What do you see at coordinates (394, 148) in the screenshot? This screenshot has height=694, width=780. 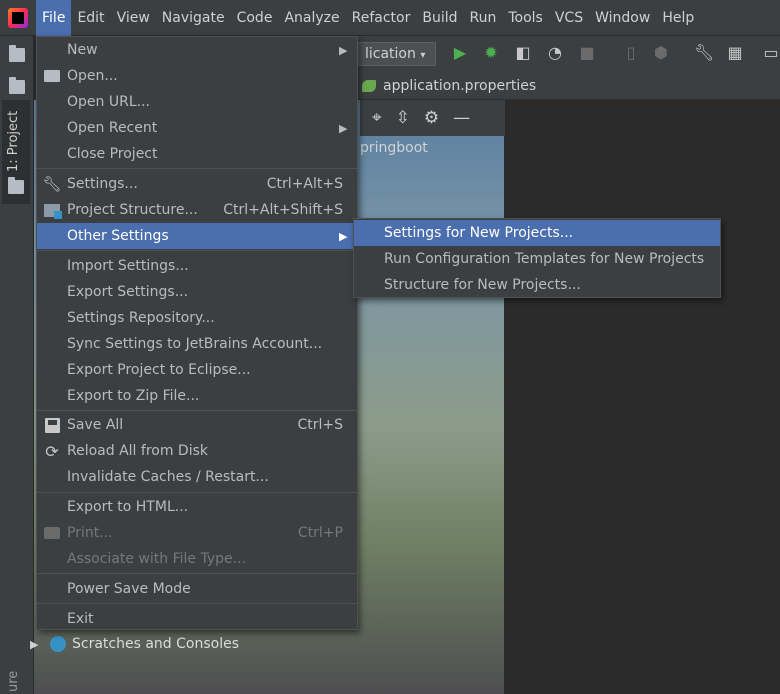 I see `tree-path-fragment: pringboot` at bounding box center [394, 148].